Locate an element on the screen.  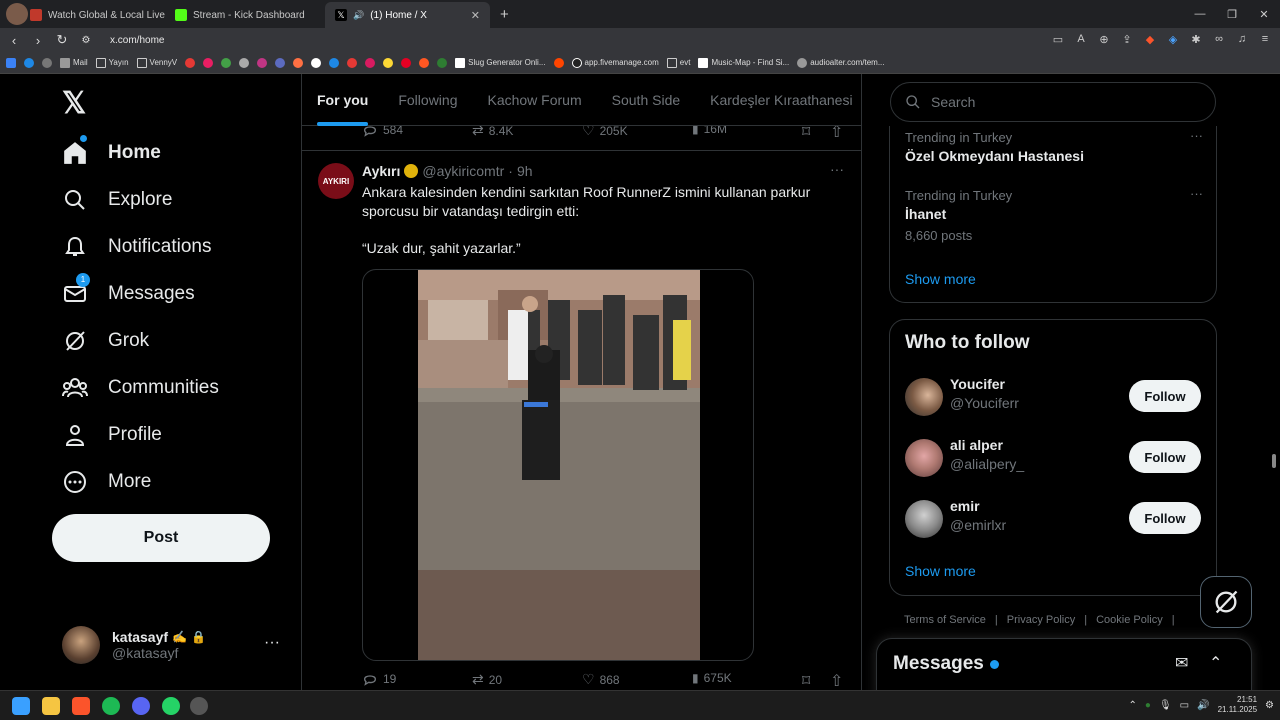
bookmark-mail: Mail is located at coordinates (74, 62).